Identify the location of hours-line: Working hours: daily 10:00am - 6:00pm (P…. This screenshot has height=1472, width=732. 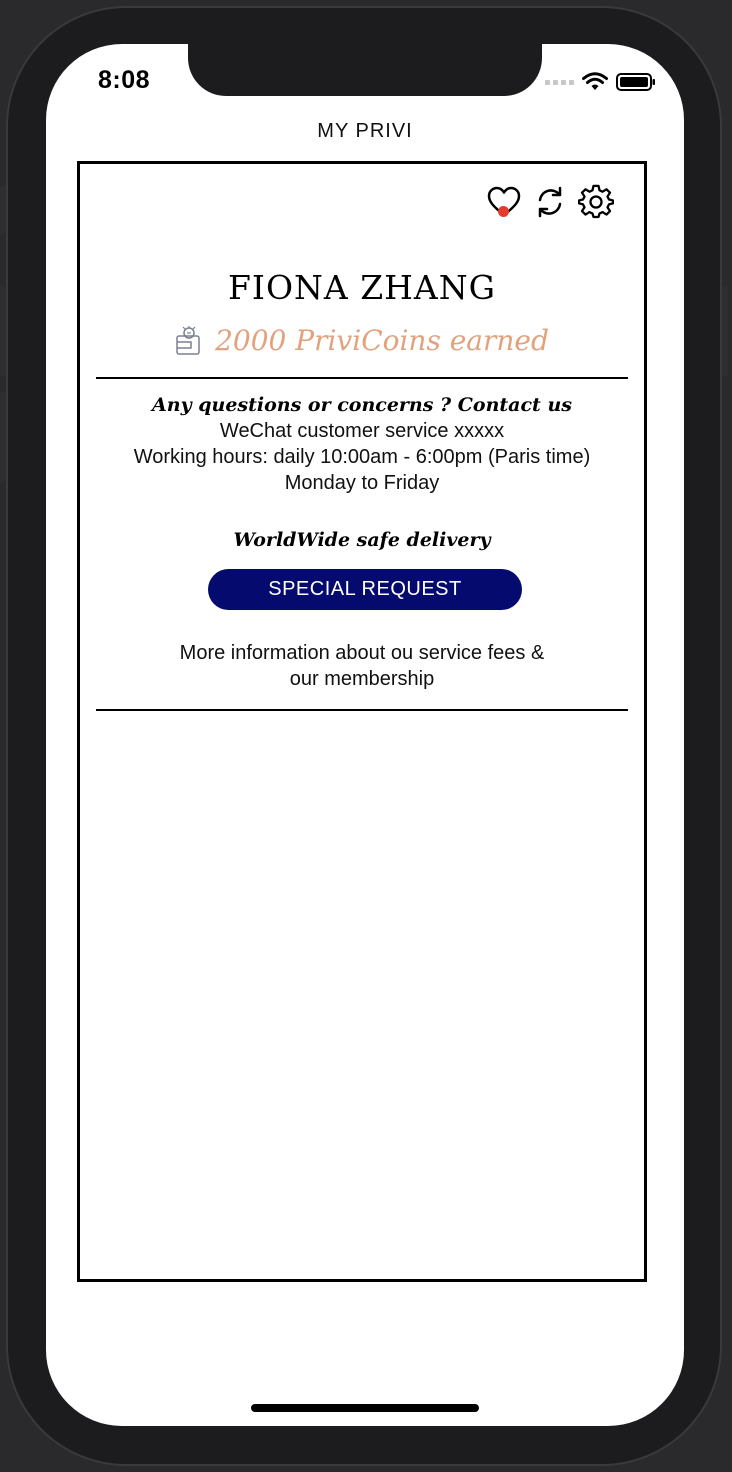
(362, 457).